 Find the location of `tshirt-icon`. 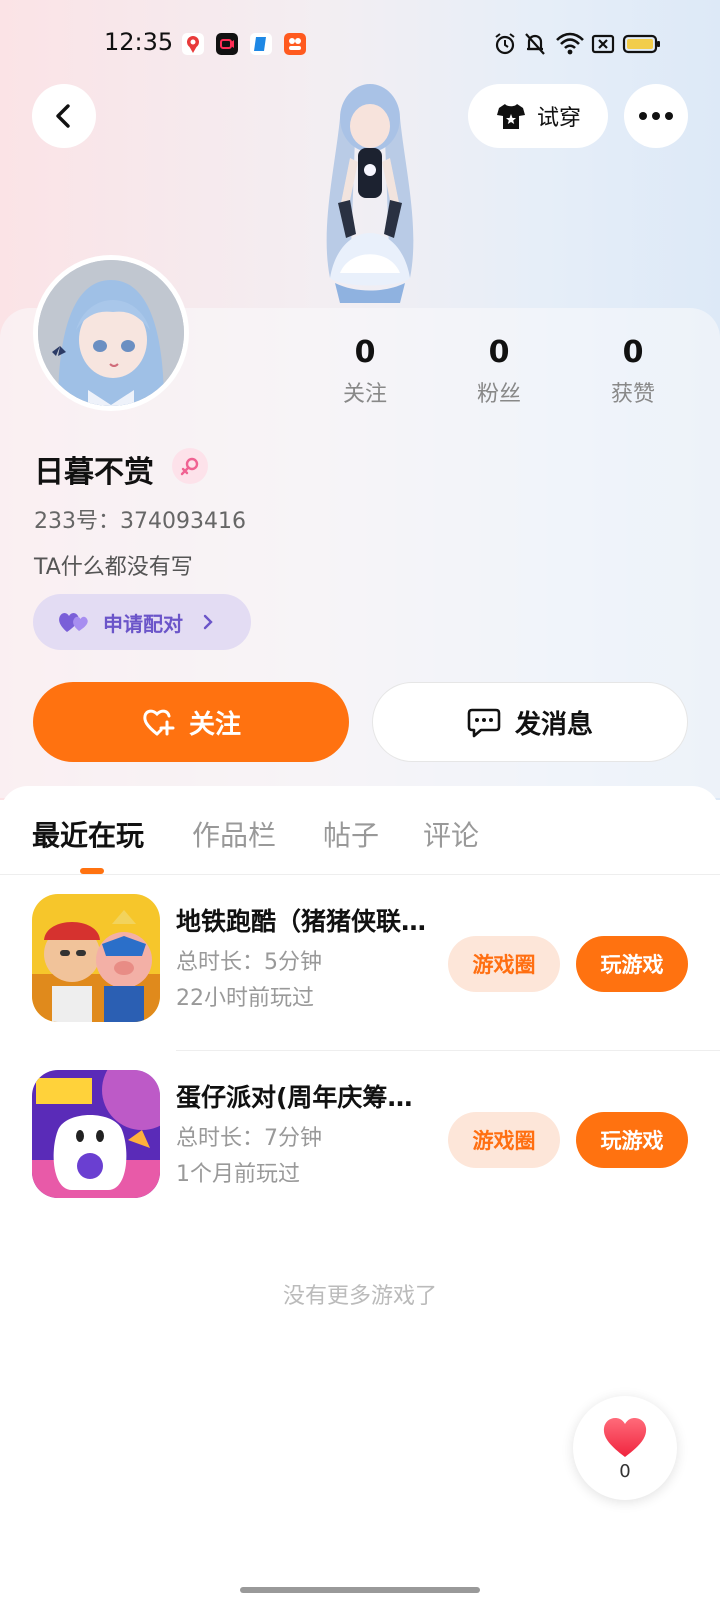

tshirt-icon is located at coordinates (510, 116).